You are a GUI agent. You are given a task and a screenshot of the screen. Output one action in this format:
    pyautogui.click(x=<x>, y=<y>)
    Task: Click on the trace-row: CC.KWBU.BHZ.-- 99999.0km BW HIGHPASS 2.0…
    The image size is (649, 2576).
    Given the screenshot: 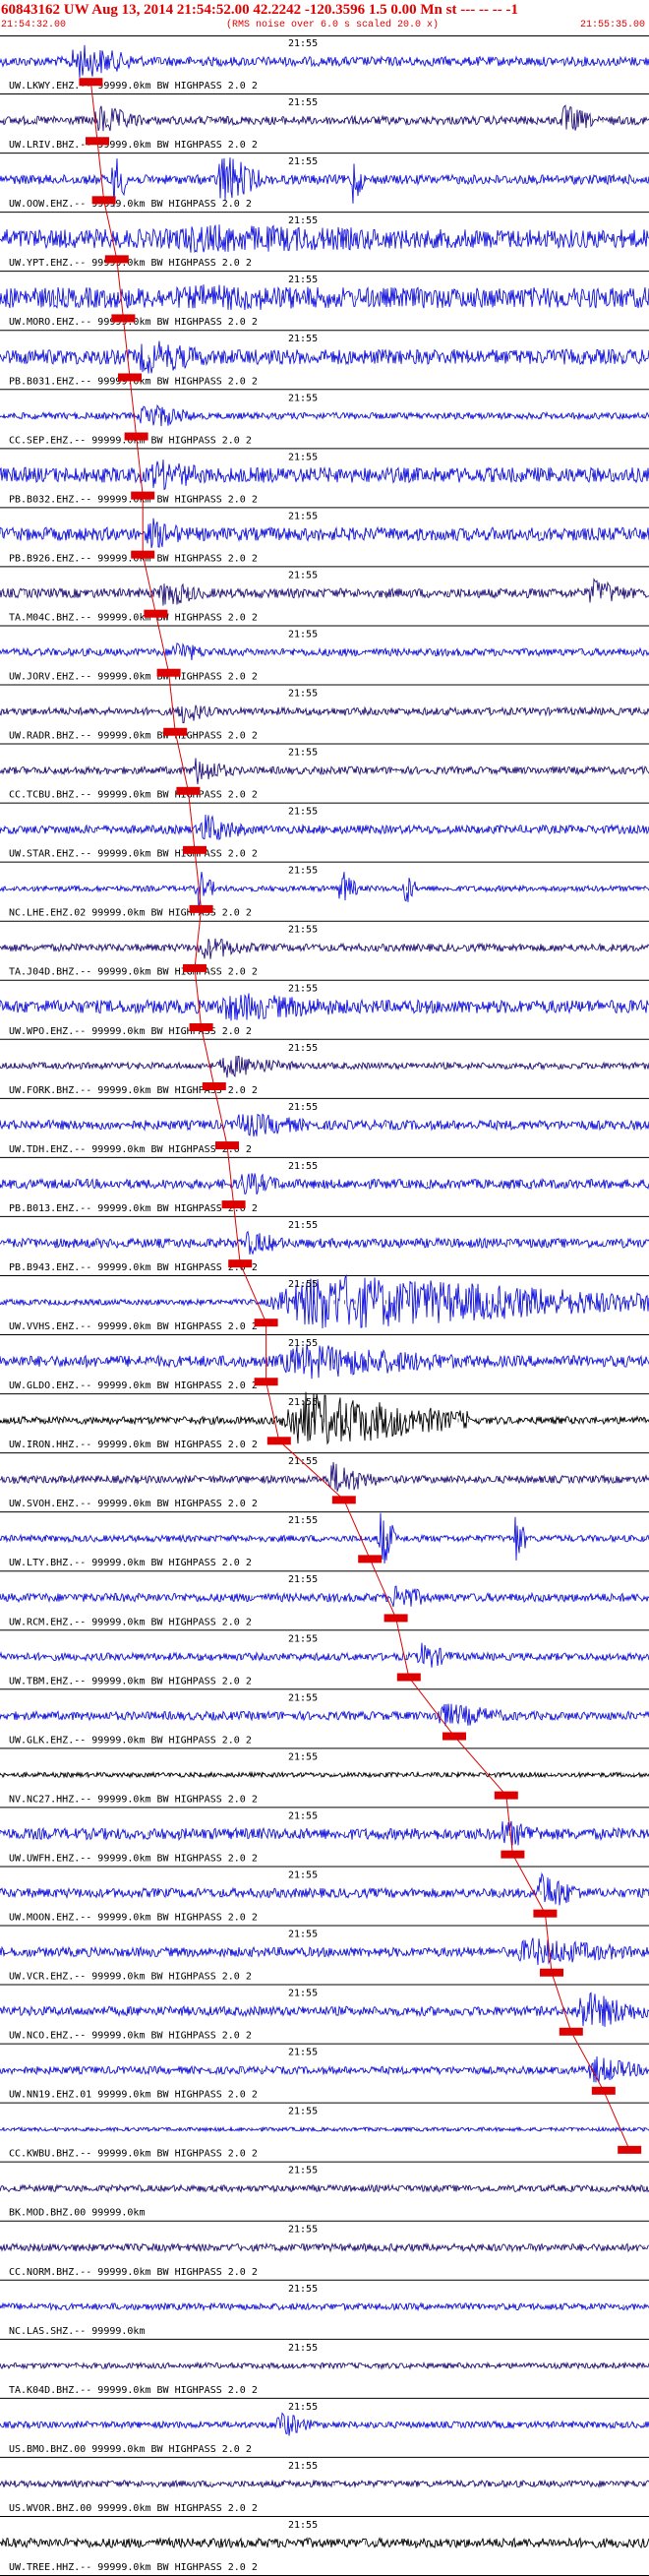 What is the action you would take?
    pyautogui.click(x=324, y=2135)
    